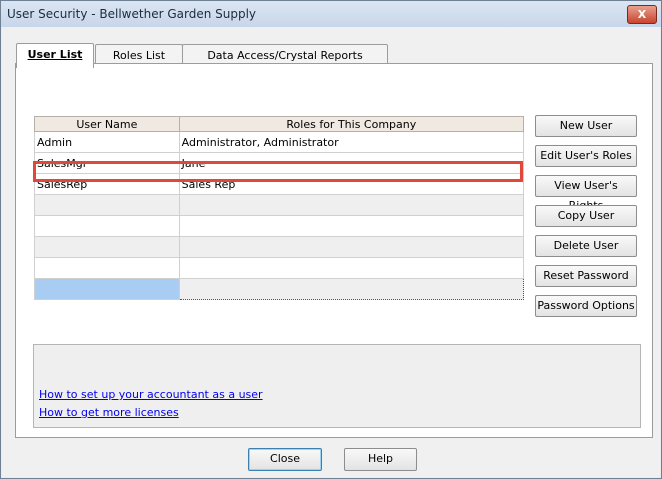 The image size is (662, 479). What do you see at coordinates (285, 459) in the screenshot?
I see `close-button: Close` at bounding box center [285, 459].